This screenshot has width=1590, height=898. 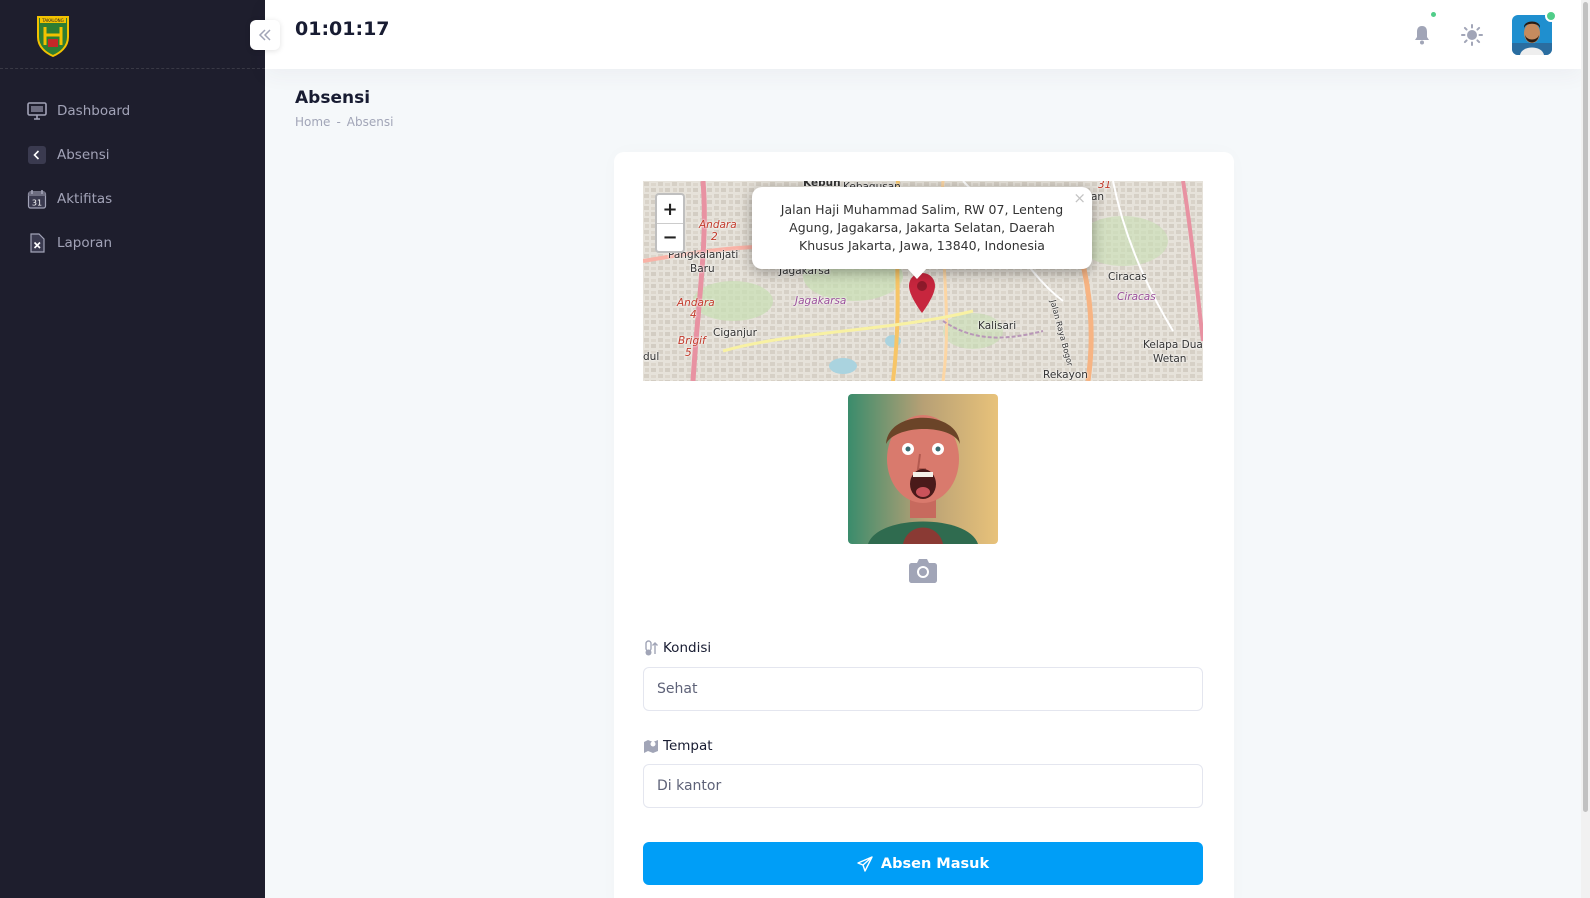 I want to click on app-logo: TAKALONG, so click(x=53, y=35).